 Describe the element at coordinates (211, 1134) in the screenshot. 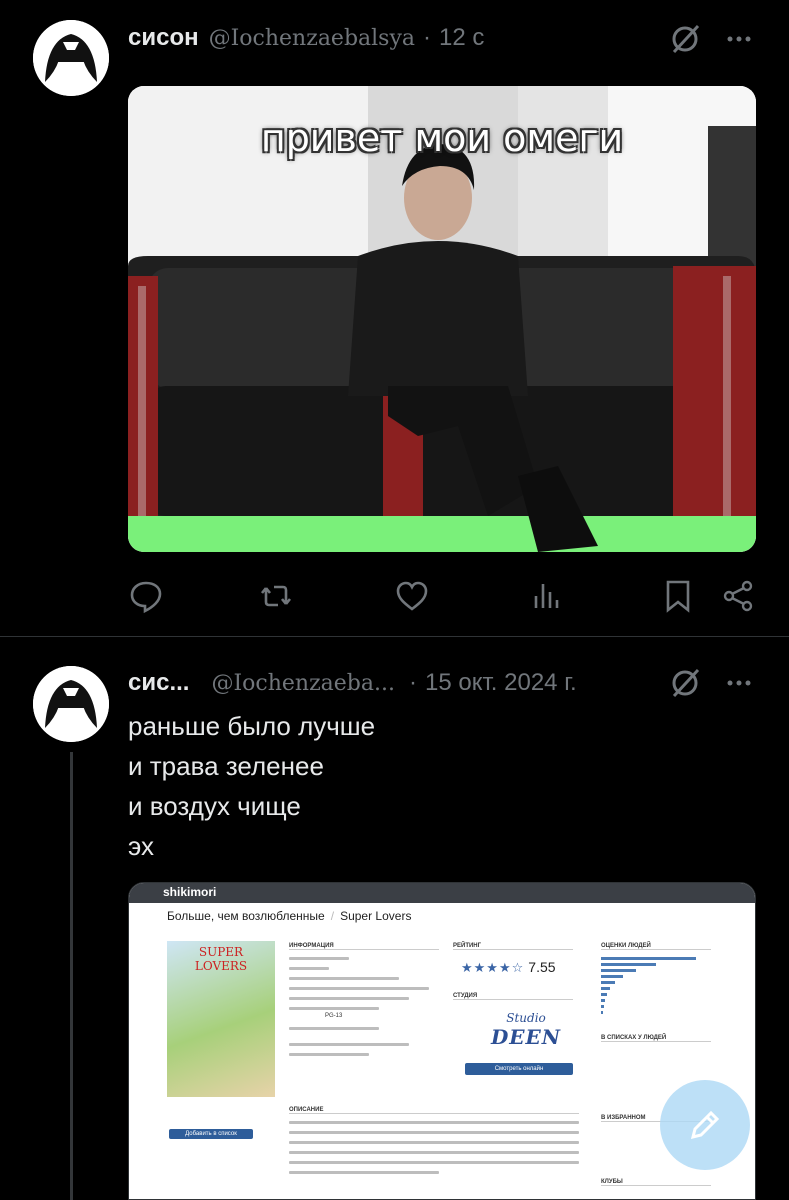

I see `add-to-list-button: Добавить в список` at that location.